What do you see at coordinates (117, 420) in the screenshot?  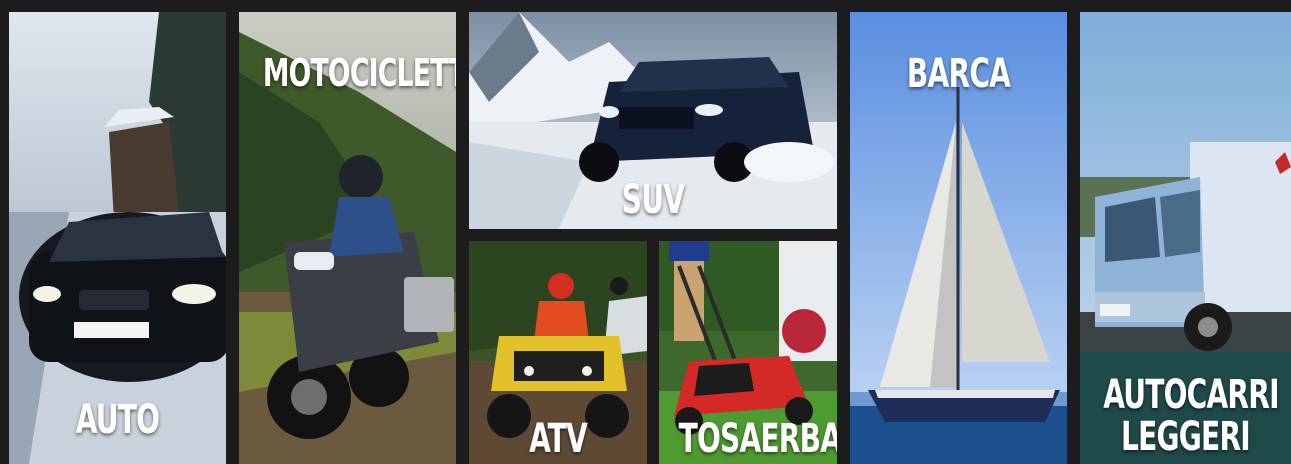 I see `category-label-auto: AUTO` at bounding box center [117, 420].